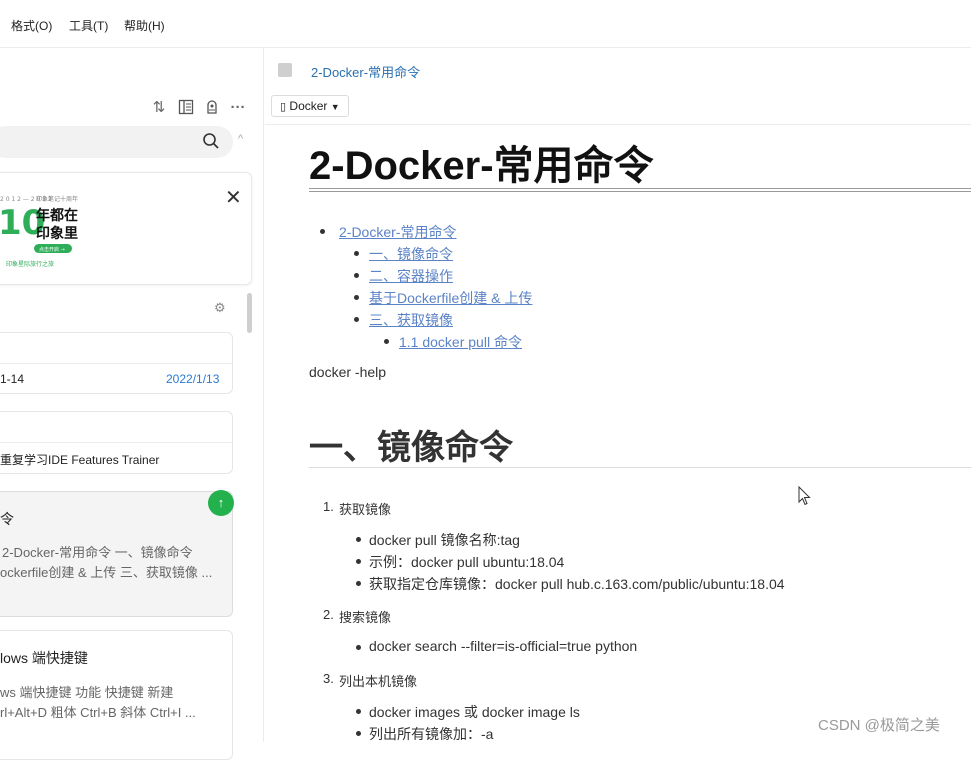 The width and height of the screenshot is (971, 760). I want to click on ordered-item-label: 获取镜像, so click(365, 509).